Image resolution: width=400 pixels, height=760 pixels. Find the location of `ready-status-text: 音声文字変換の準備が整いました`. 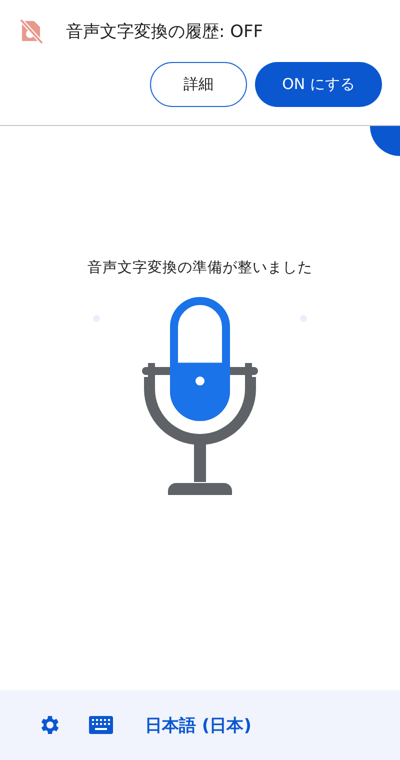

ready-status-text: 音声文字変換の準備が整いました is located at coordinates (200, 267).